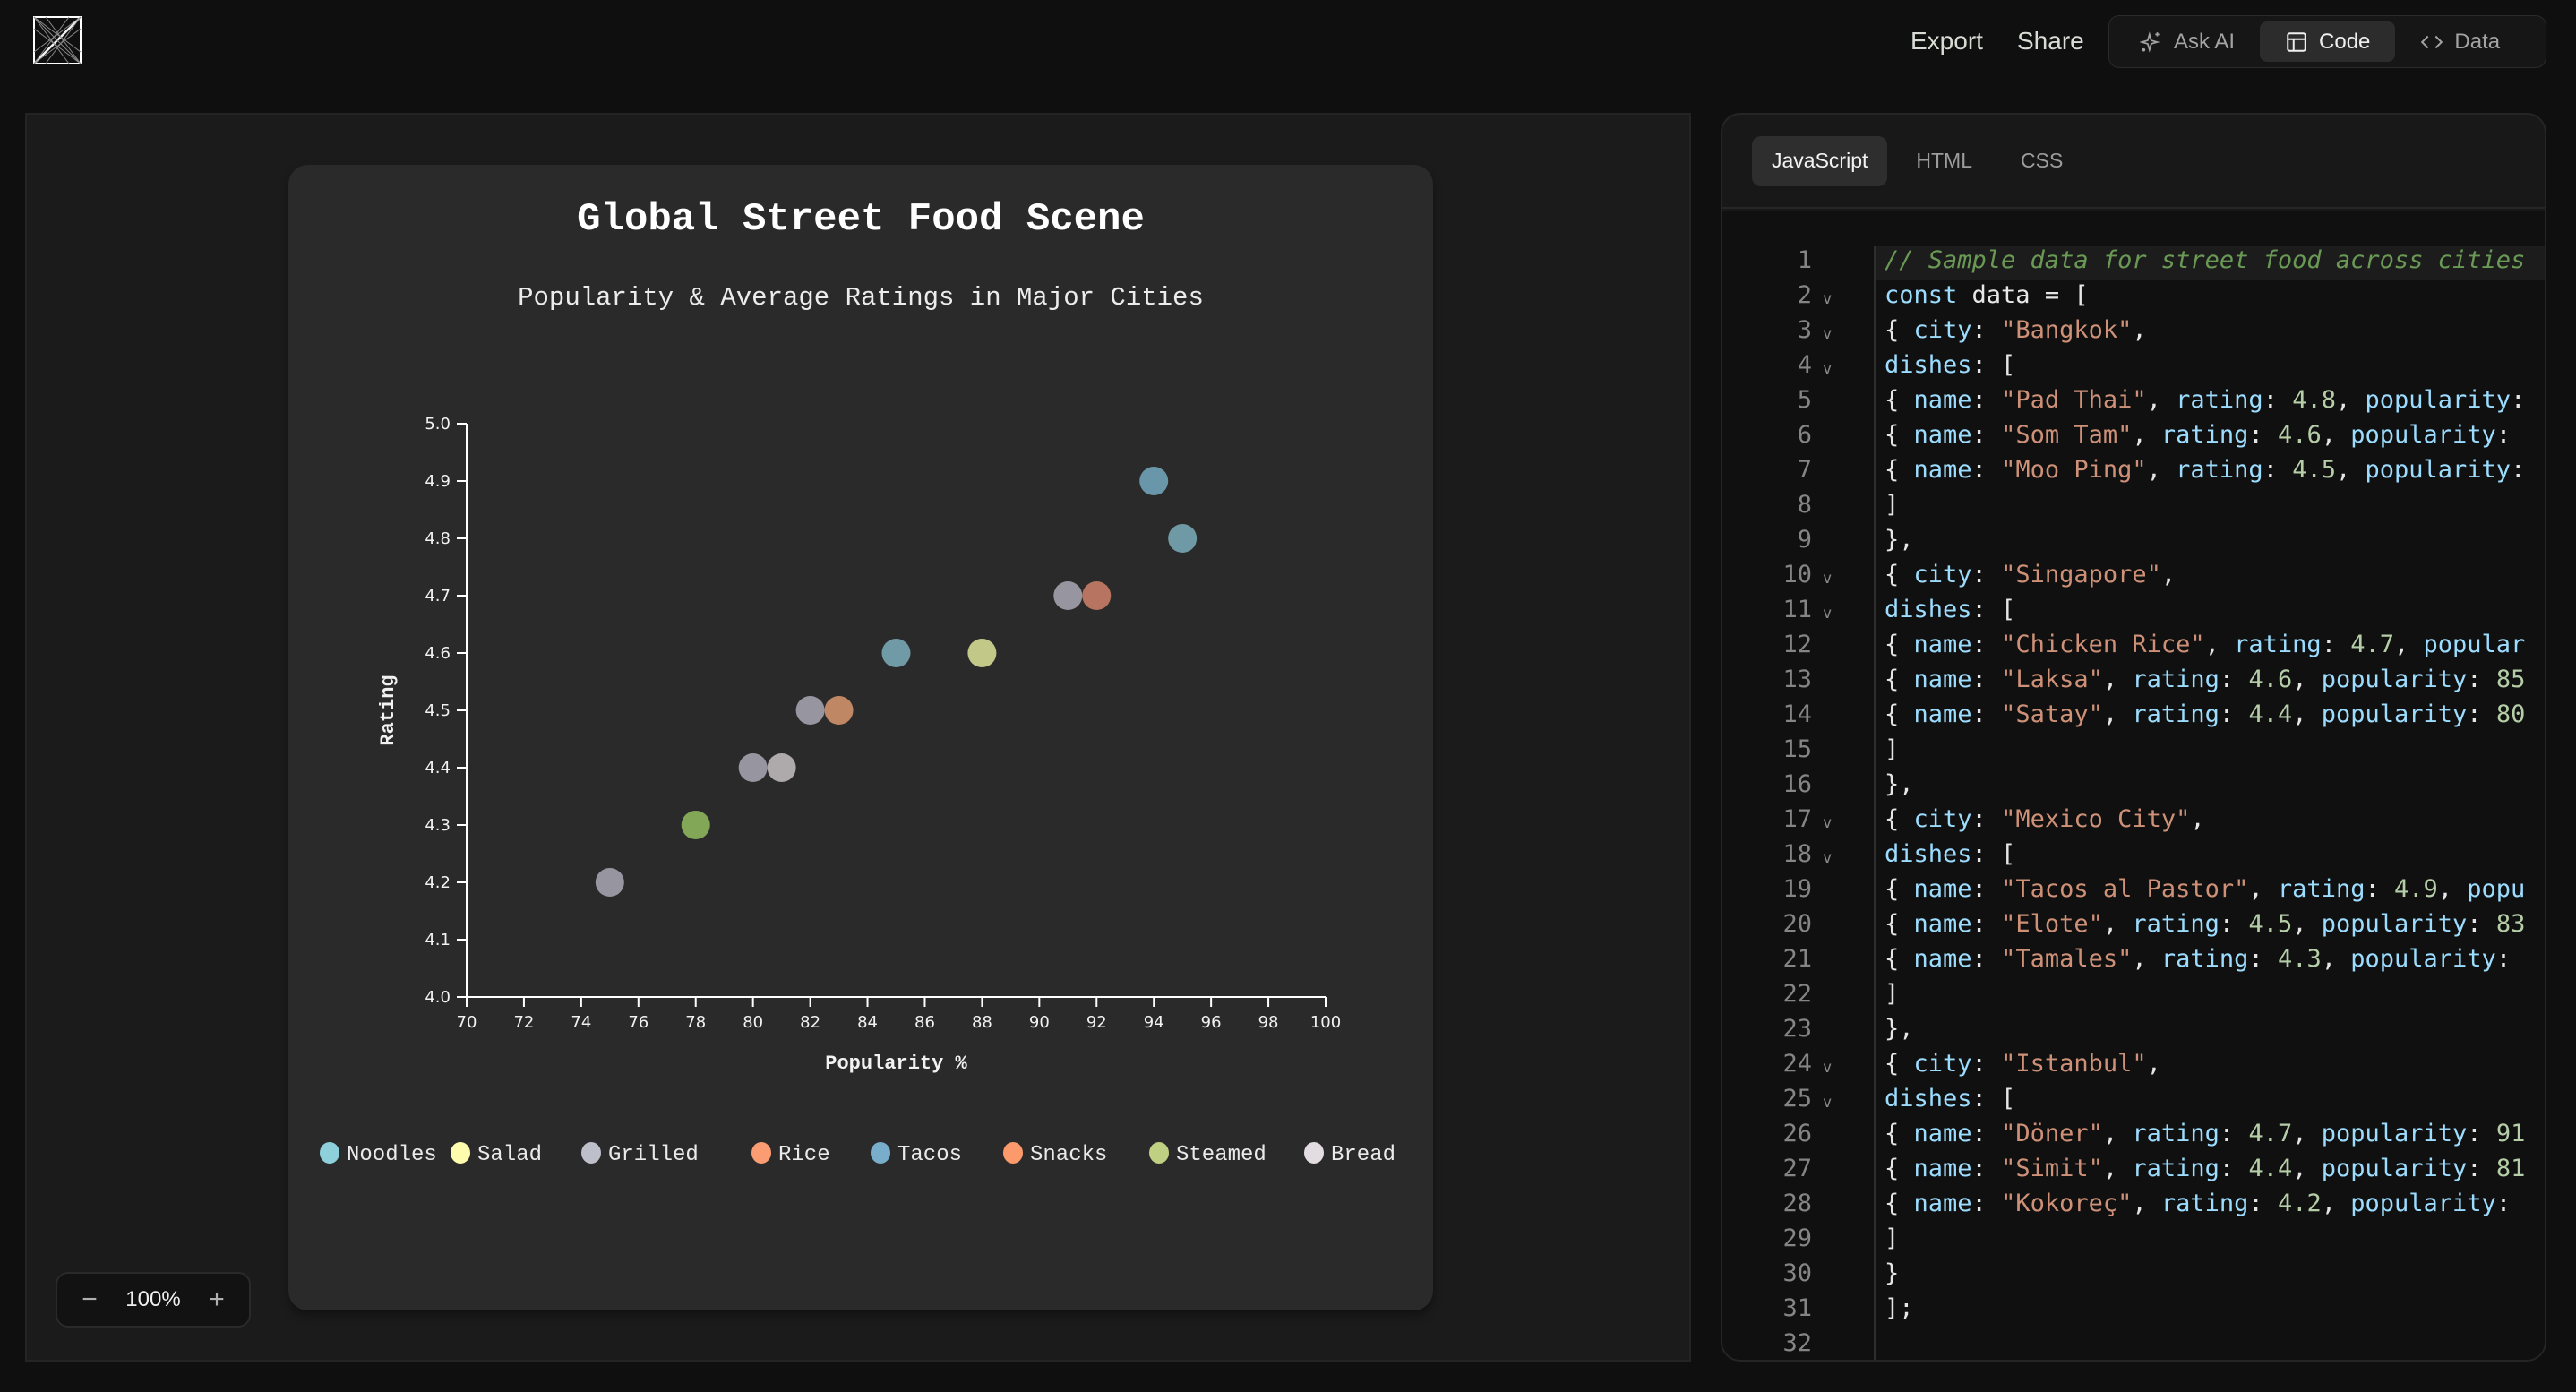 This screenshot has width=2576, height=1392. I want to click on data-point: Laksa (Singapore), so click(896, 653).